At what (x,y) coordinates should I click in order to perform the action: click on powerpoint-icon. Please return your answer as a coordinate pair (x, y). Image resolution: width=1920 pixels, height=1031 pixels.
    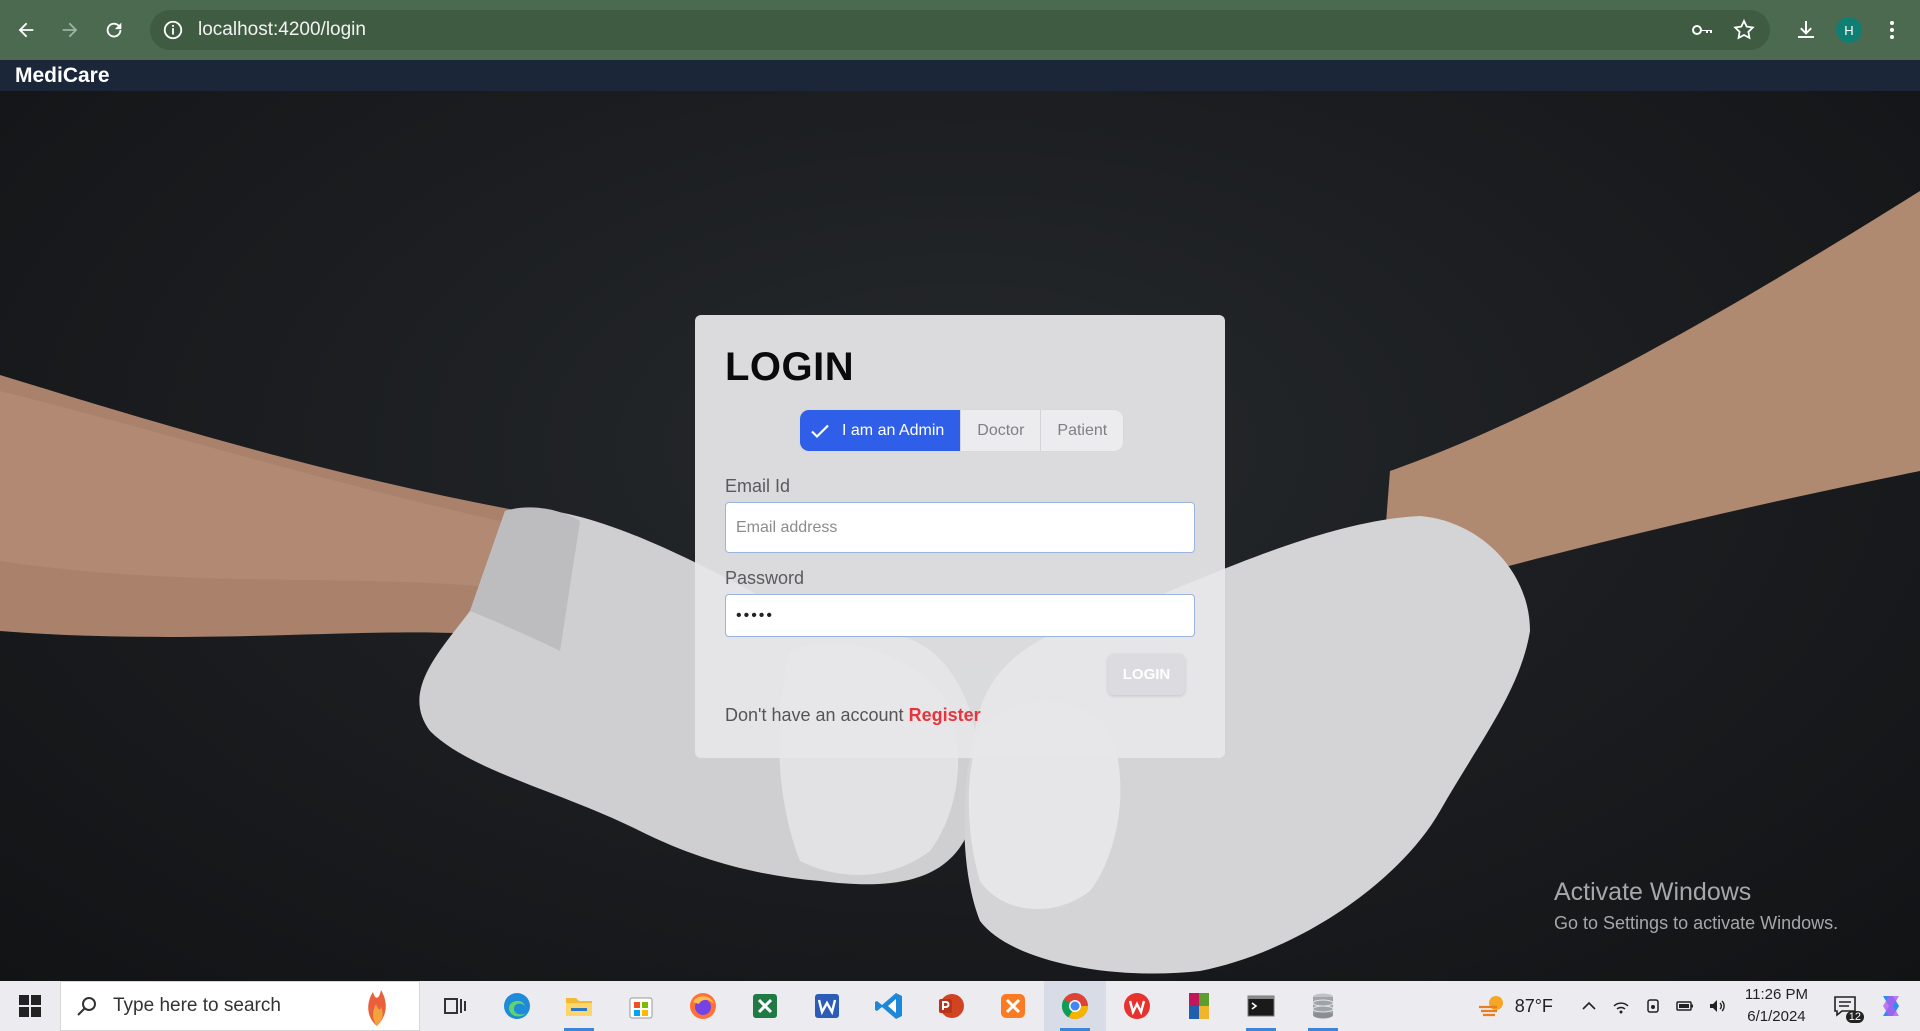
    Looking at the image, I should click on (951, 1006).